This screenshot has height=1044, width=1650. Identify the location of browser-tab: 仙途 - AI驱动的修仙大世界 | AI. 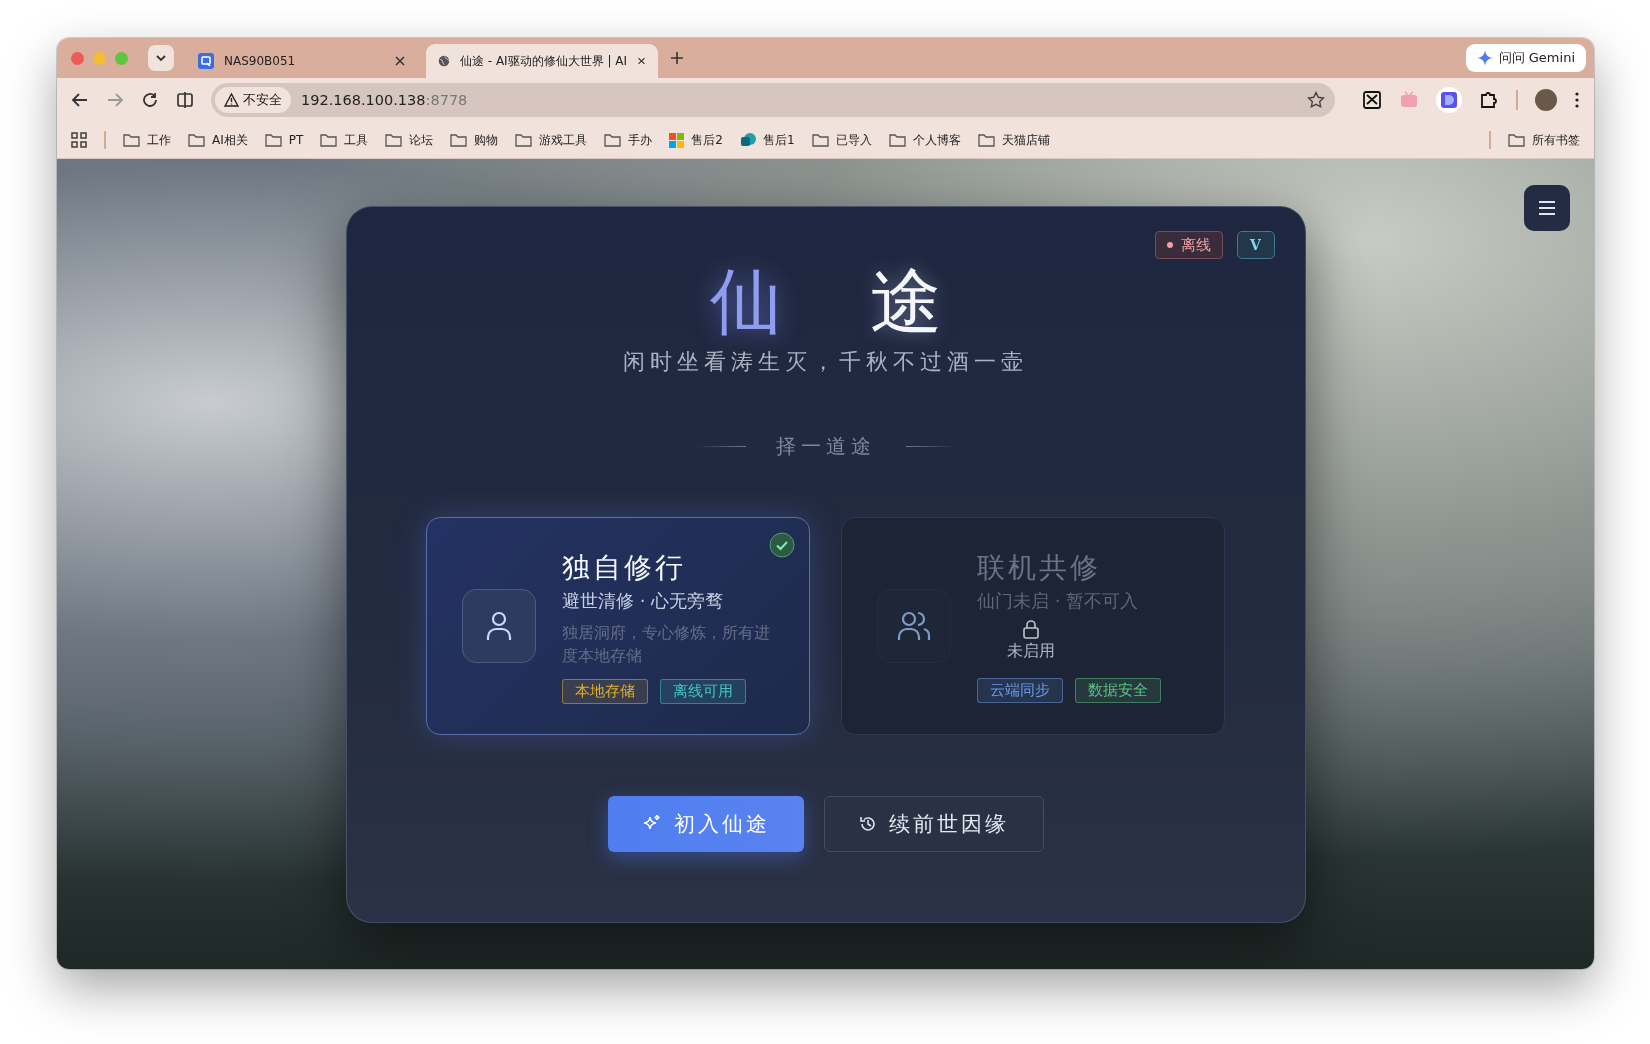
(542, 61).